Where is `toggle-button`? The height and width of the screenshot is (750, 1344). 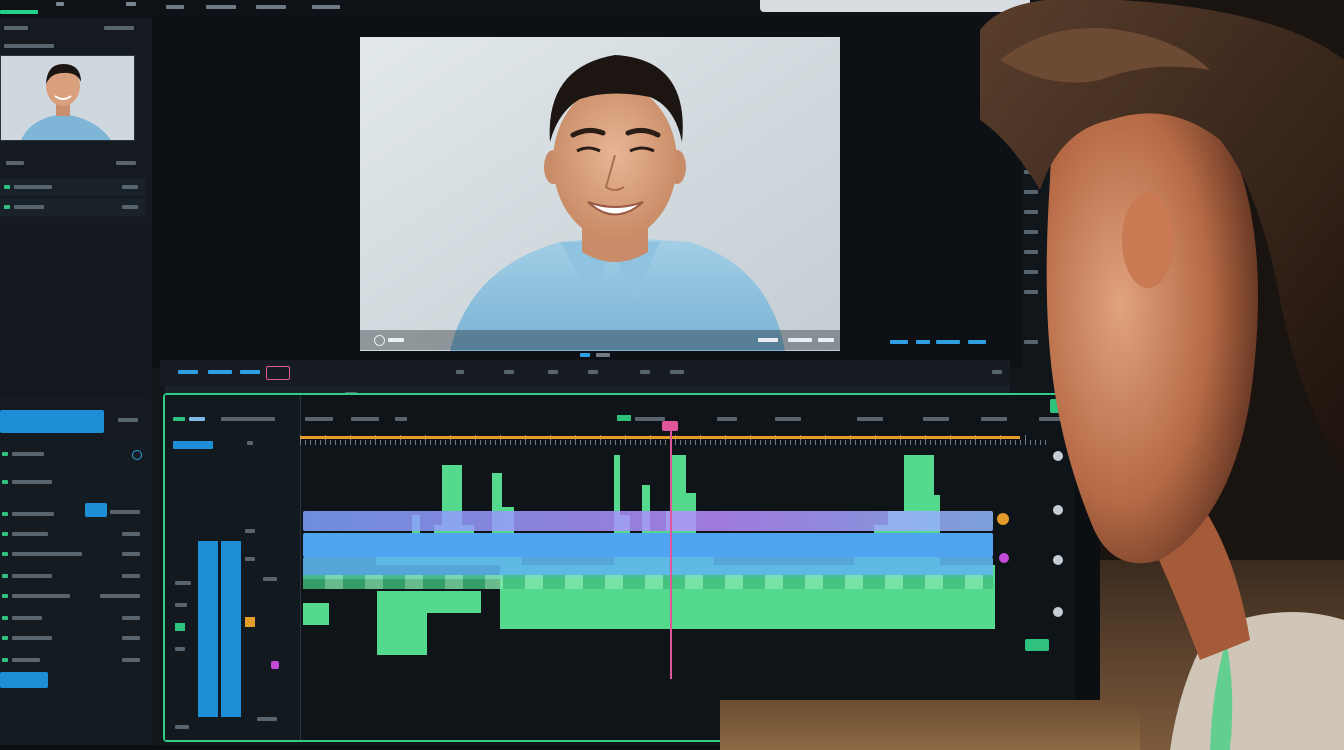
toggle-button is located at coordinates (96, 510).